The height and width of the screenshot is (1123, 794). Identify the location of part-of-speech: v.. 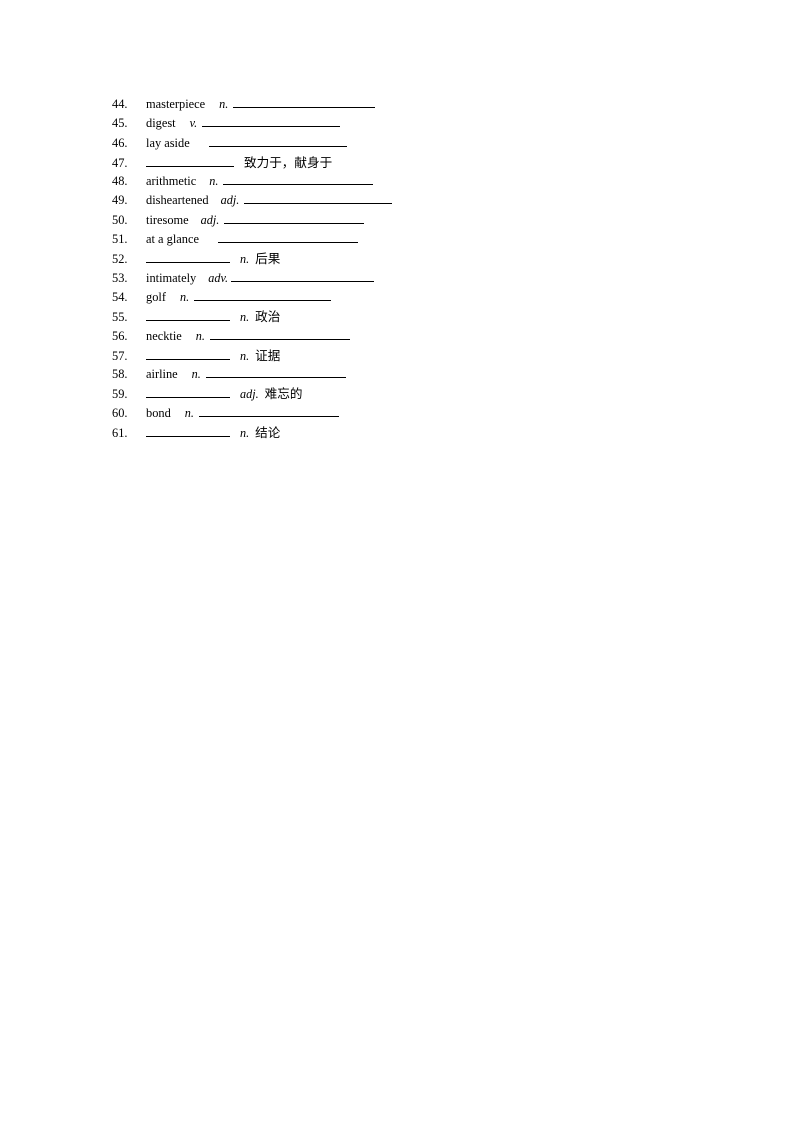
(193, 123).